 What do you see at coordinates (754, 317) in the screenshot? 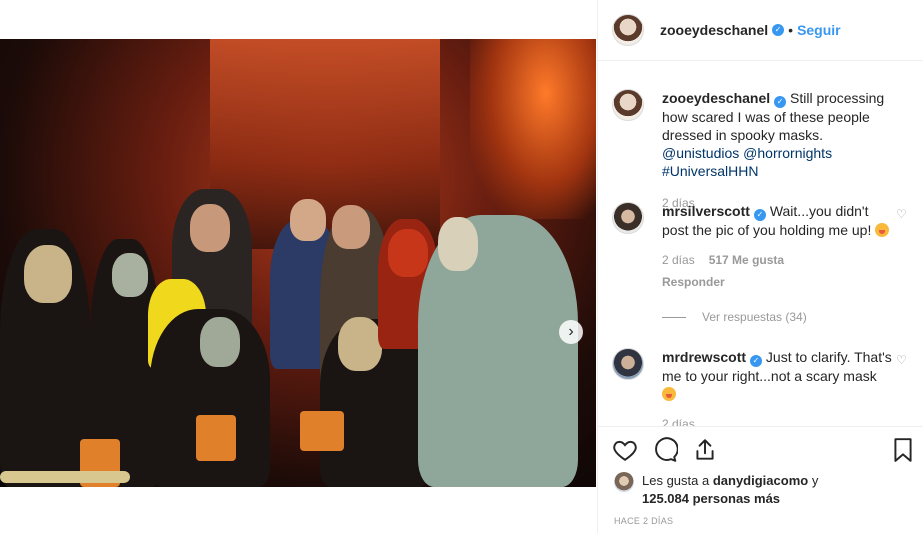
I see `view-replies-label: Ver respuestas (34)` at bounding box center [754, 317].